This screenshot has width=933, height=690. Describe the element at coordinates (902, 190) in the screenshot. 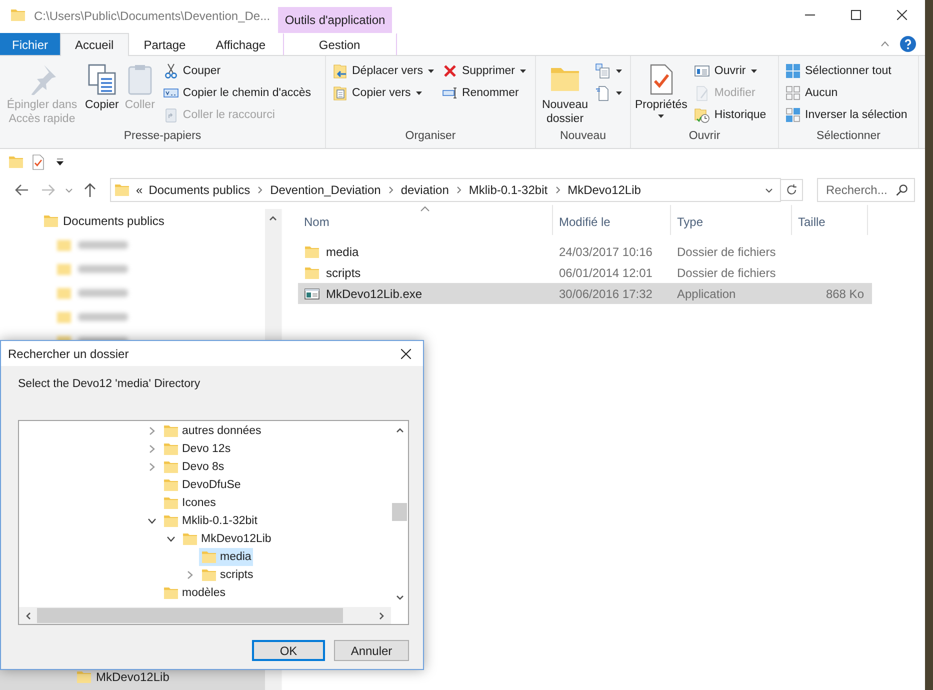

I see `search-icon` at that location.